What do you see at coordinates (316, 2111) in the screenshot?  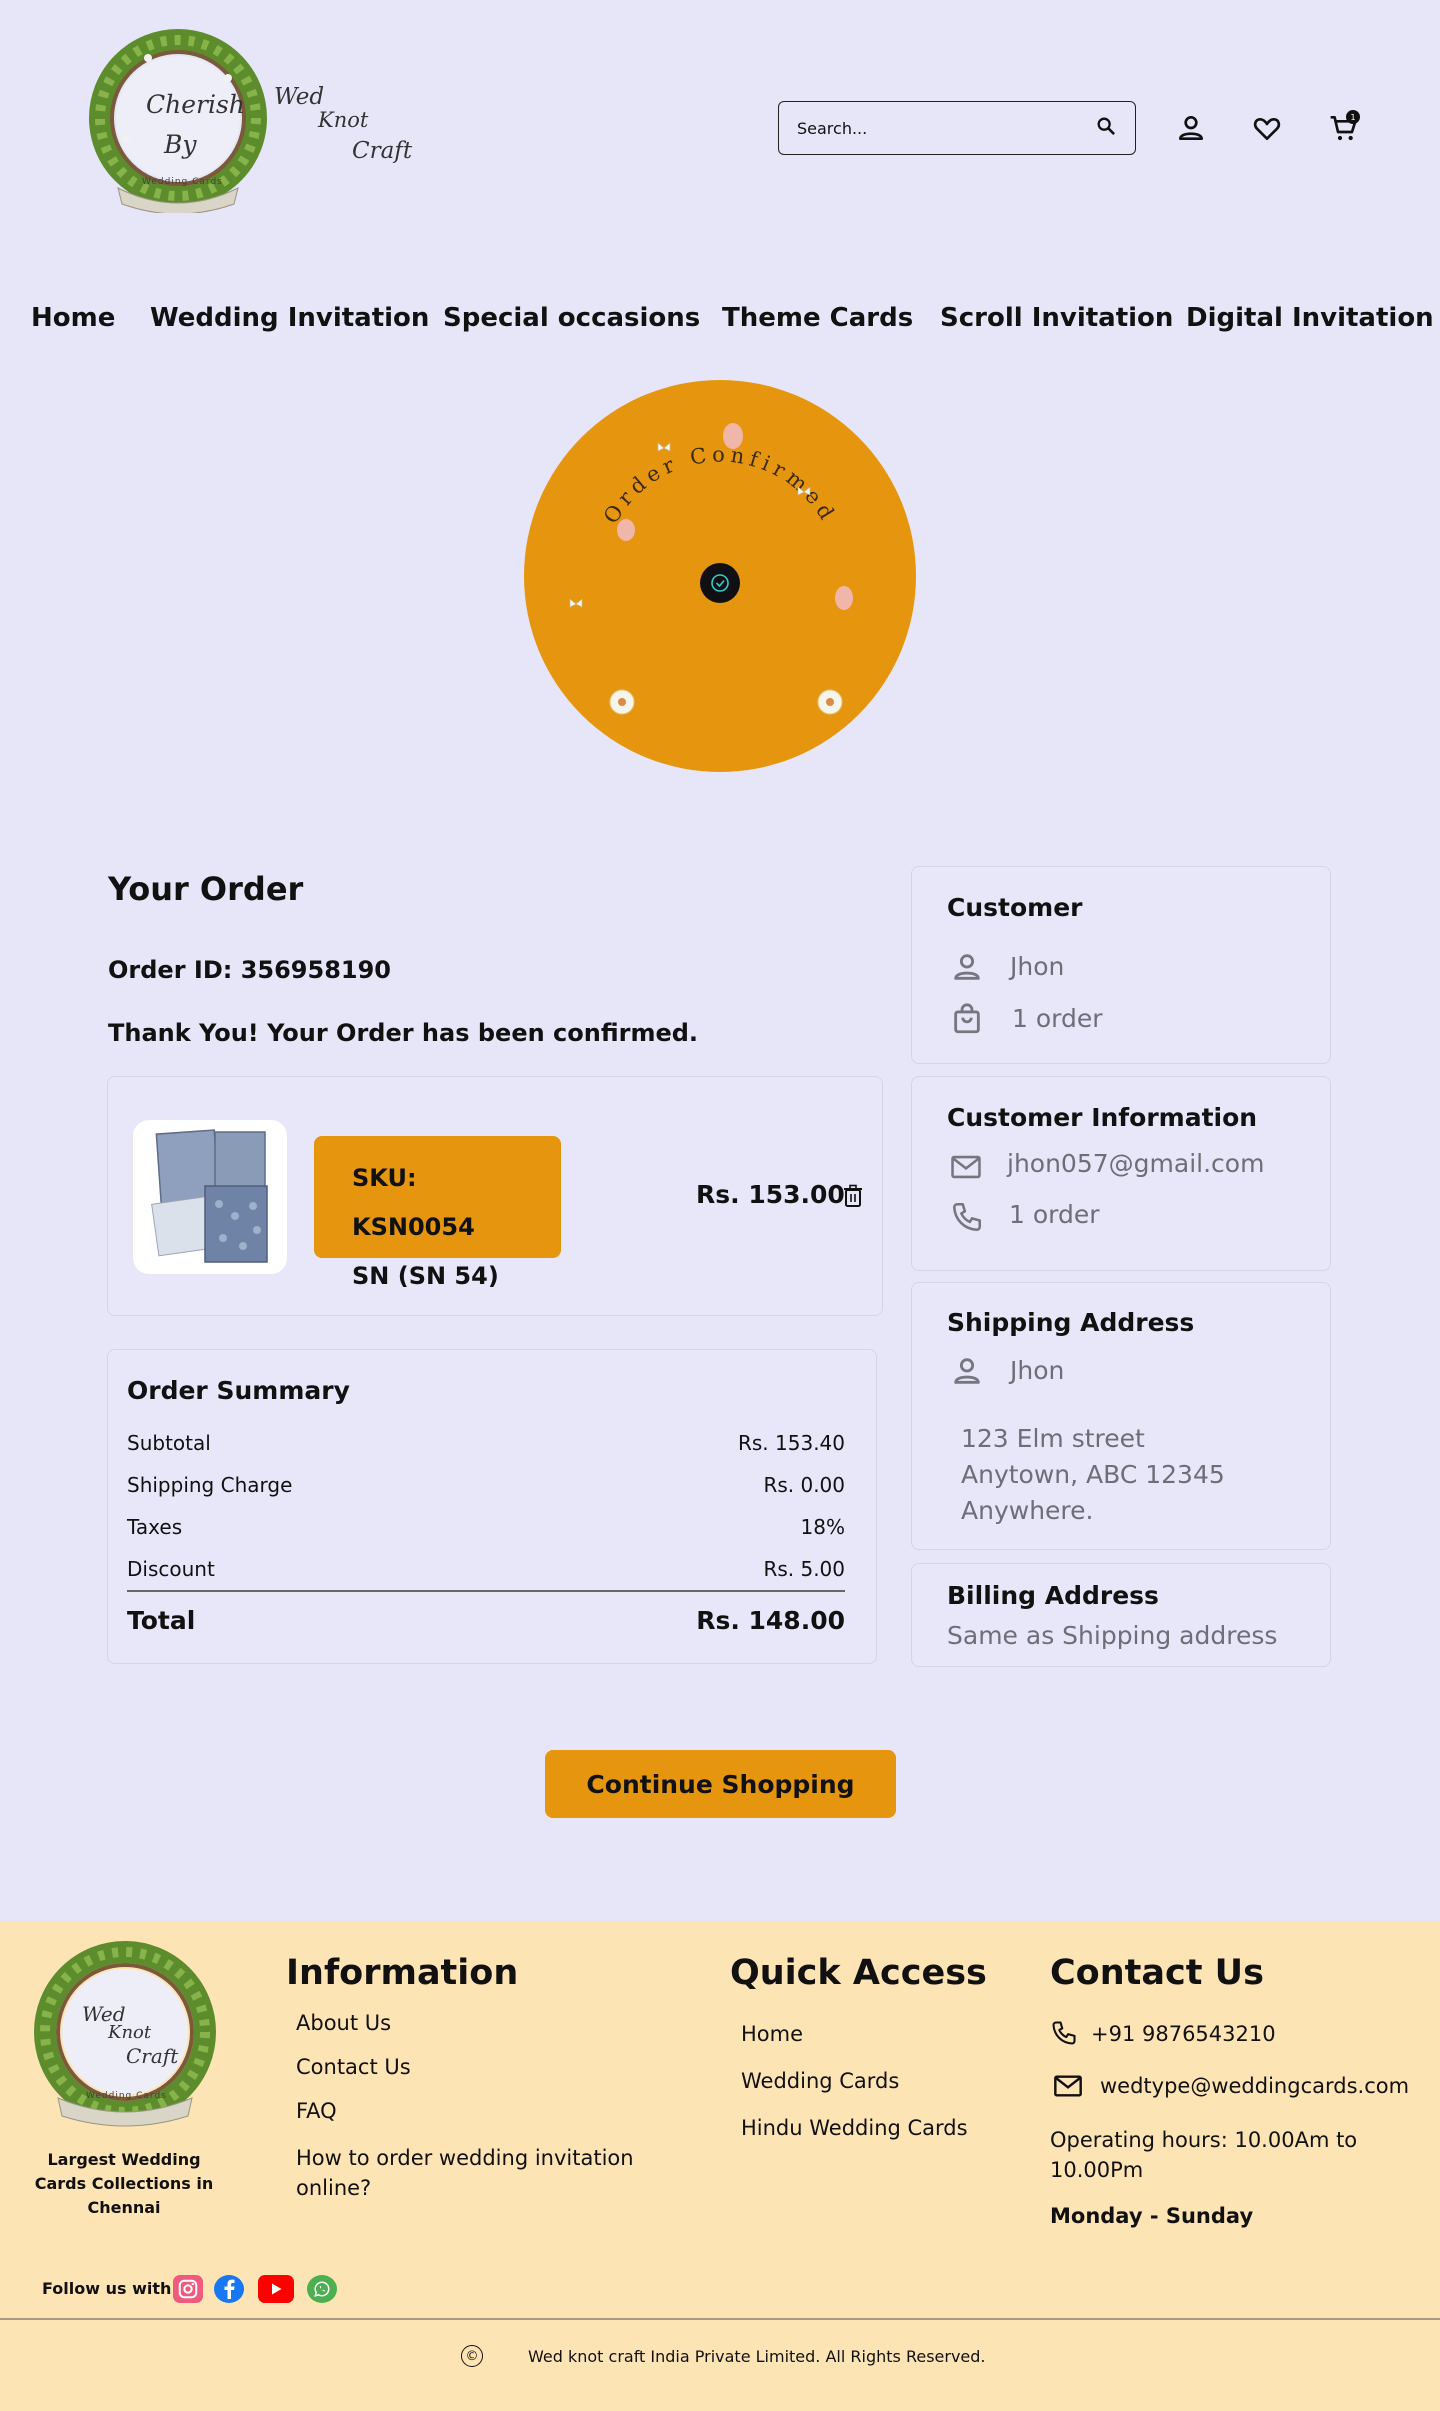 I see `footer-link-faq: FAQ` at bounding box center [316, 2111].